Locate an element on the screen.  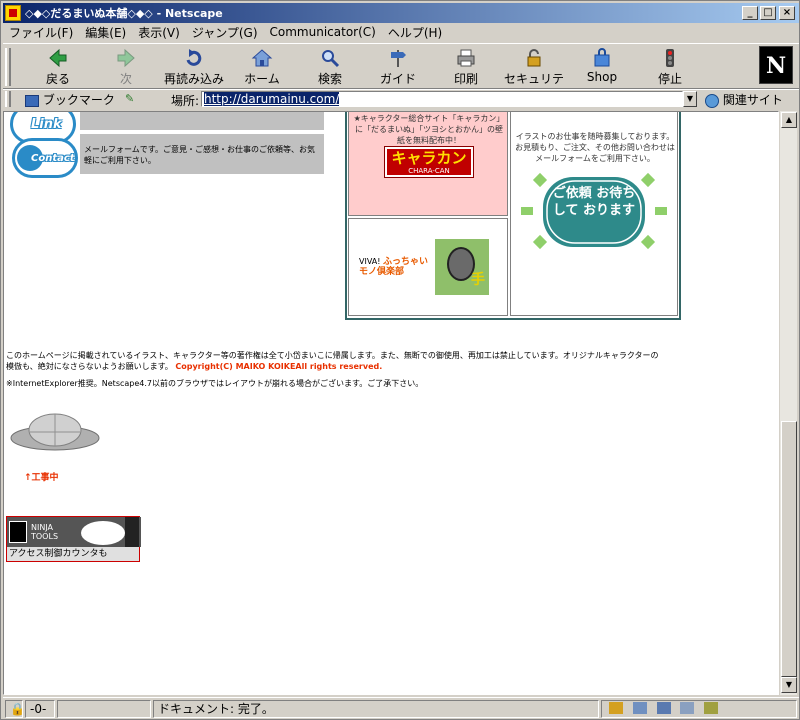
ufo-icon is located at coordinates (55, 432).